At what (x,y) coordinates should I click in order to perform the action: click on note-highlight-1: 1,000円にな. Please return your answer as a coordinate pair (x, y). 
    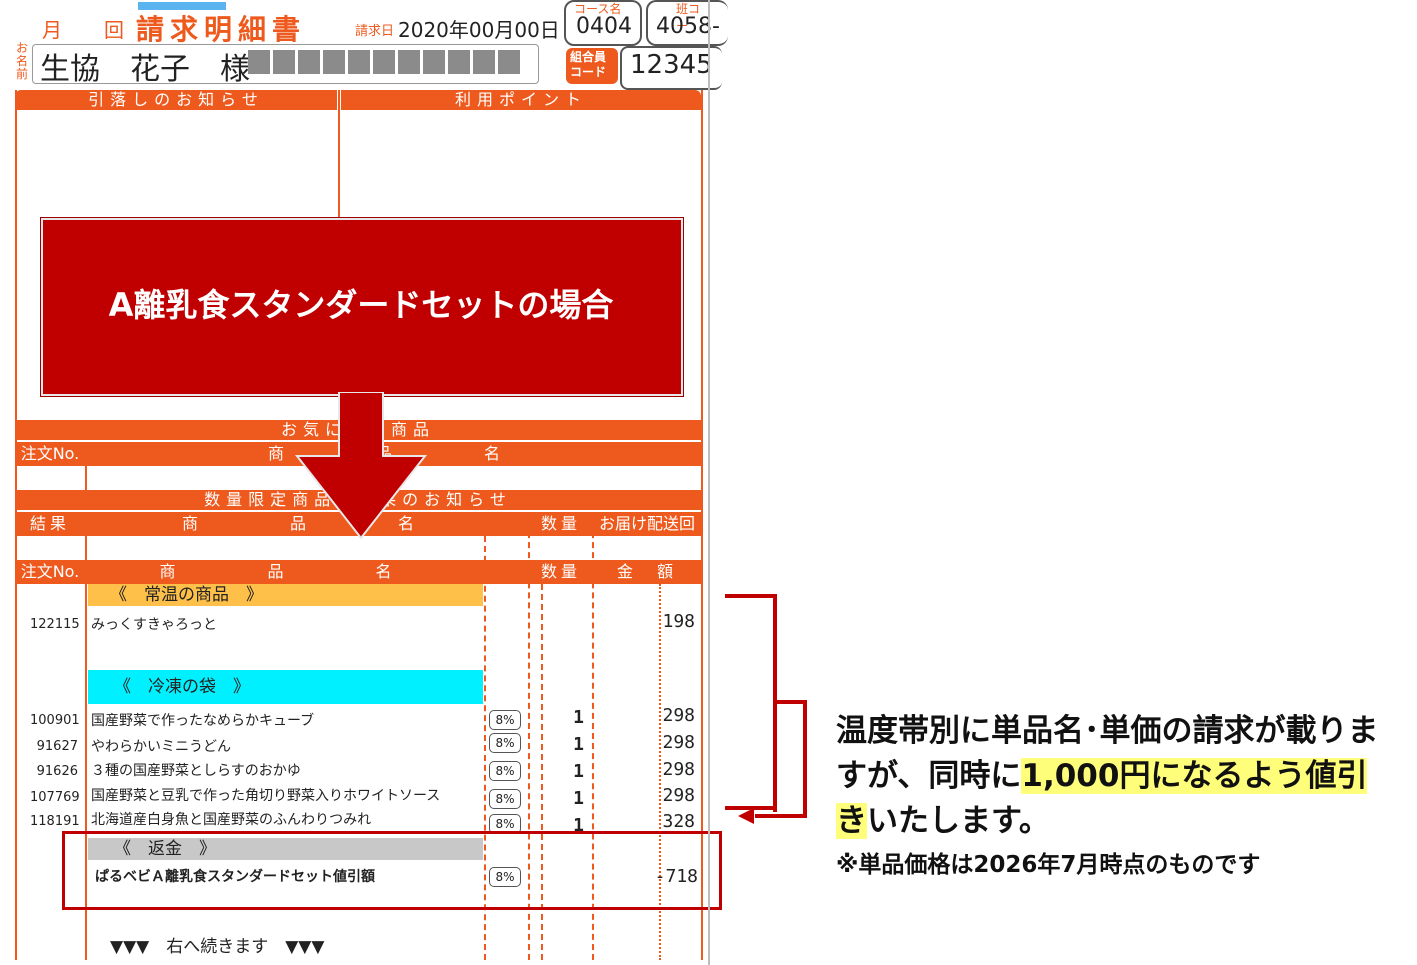
    Looking at the image, I should click on (1117, 776).